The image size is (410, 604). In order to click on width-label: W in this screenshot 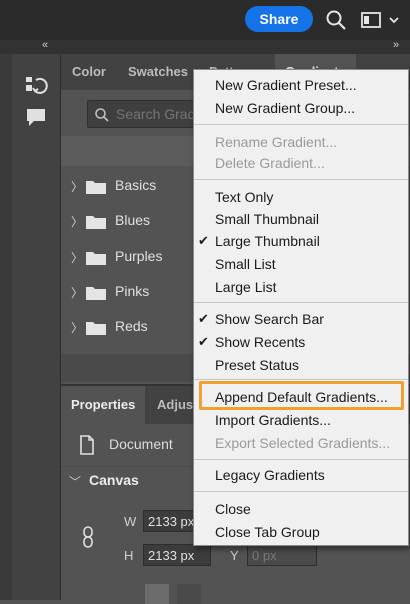, I will do `click(130, 521)`.